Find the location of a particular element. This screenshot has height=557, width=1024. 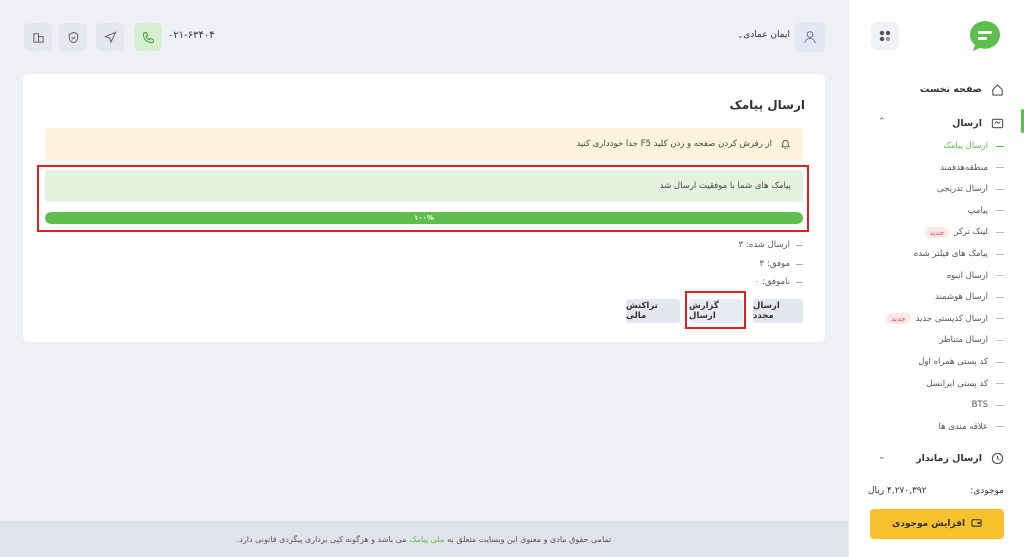

chevron-down-icon: ⌄ is located at coordinates (882, 457).